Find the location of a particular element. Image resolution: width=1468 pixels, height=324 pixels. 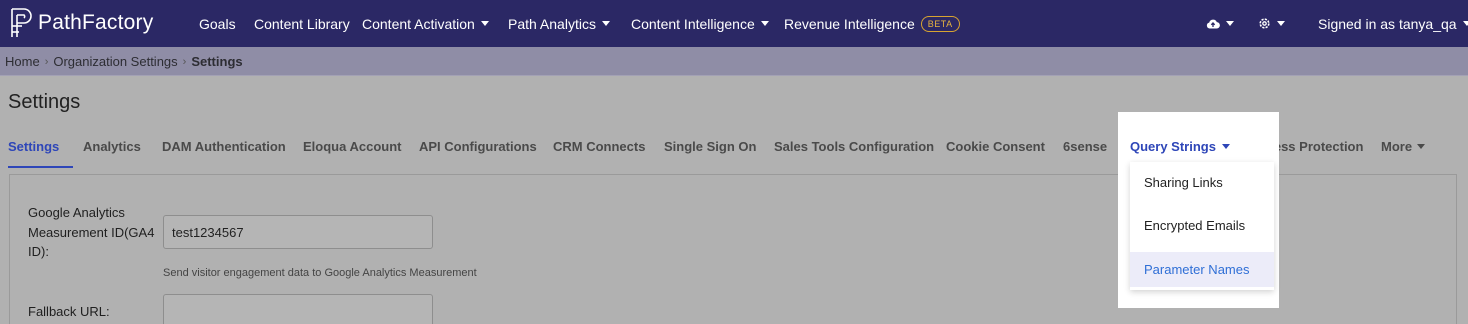

tab-settings: Settings is located at coordinates (41, 151).